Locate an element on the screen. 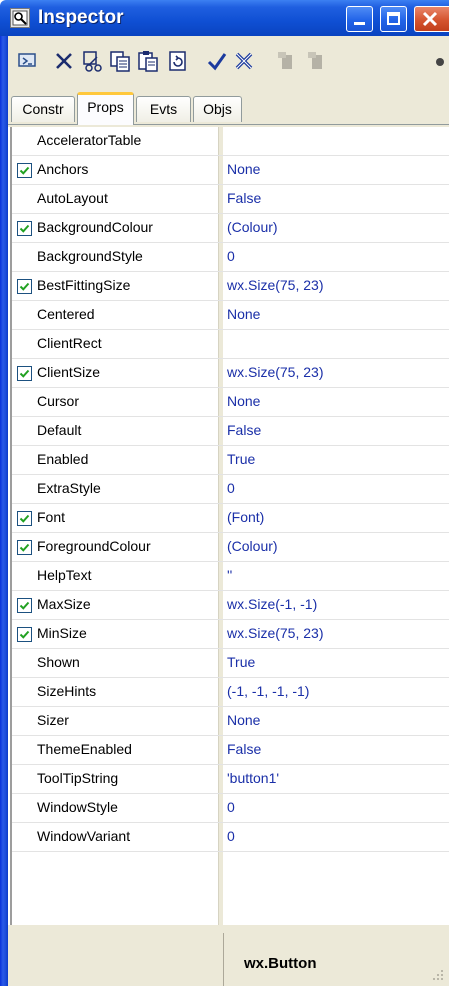 Image resolution: width=449 pixels, height=986 pixels. post-icon is located at coordinates (218, 62).